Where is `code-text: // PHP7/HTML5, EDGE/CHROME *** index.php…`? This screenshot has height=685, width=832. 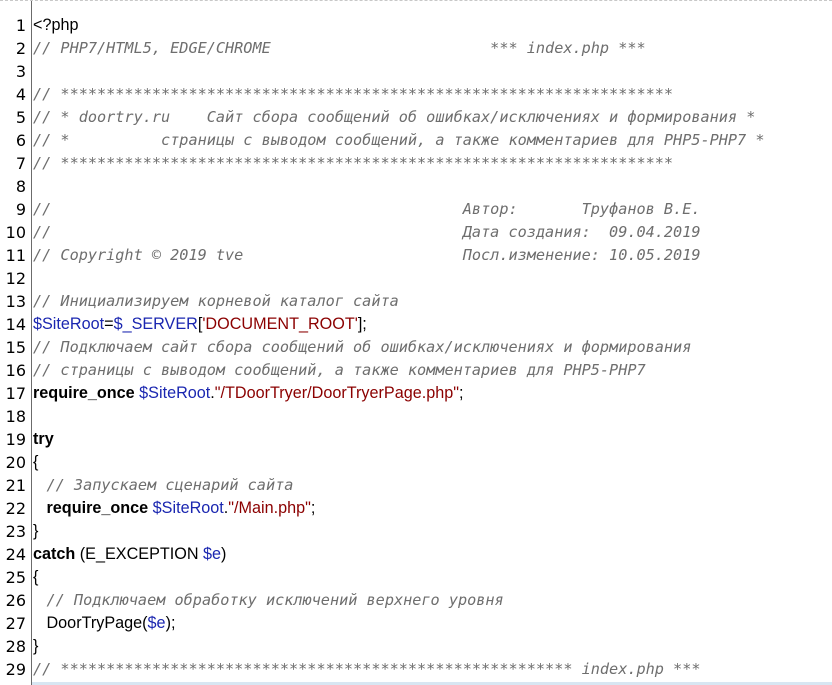 code-text: // PHP7/HTML5, EDGE/CHROME *** index.php… is located at coordinates (432, 48).